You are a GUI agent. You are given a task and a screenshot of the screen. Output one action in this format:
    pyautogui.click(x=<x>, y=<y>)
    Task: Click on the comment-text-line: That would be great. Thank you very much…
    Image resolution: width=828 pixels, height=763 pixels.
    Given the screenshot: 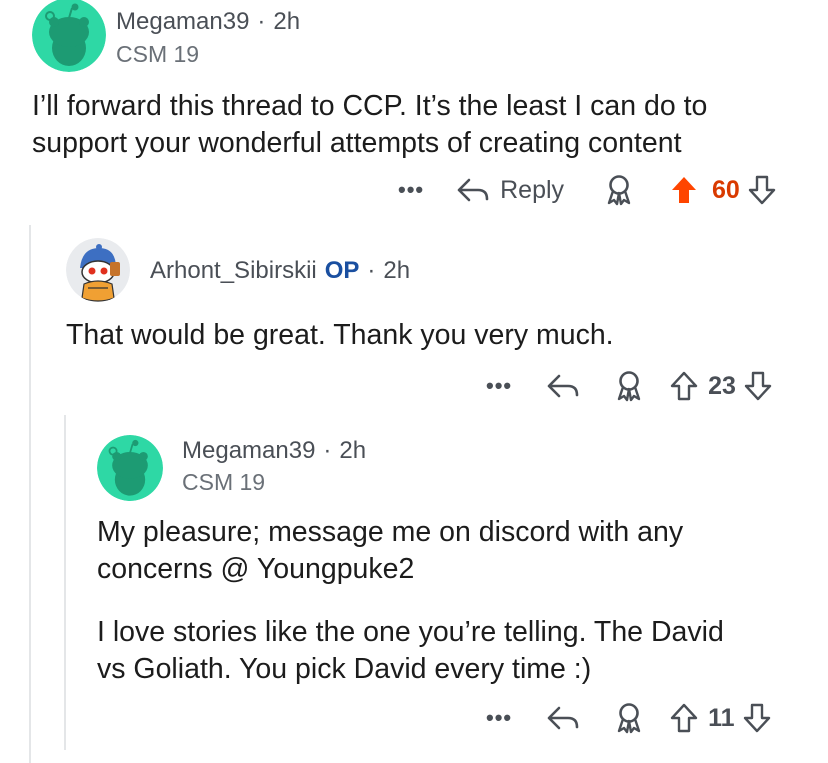 What is the action you would take?
    pyautogui.click(x=340, y=335)
    